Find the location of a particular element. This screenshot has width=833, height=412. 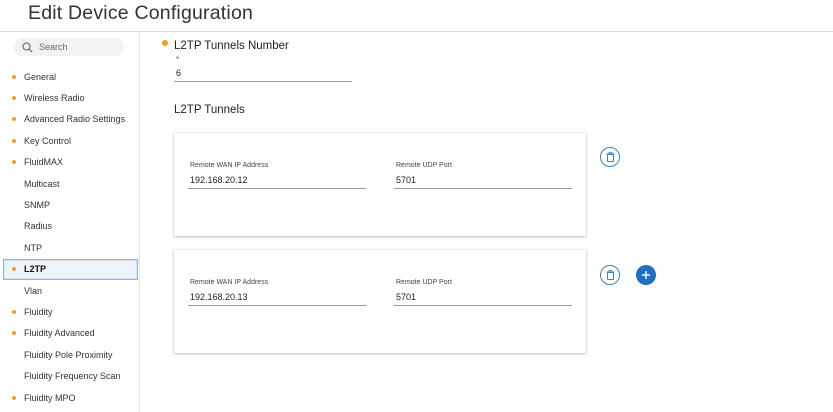

sidebar-item-label: Fluidity Pole Proximity is located at coordinates (68, 354).